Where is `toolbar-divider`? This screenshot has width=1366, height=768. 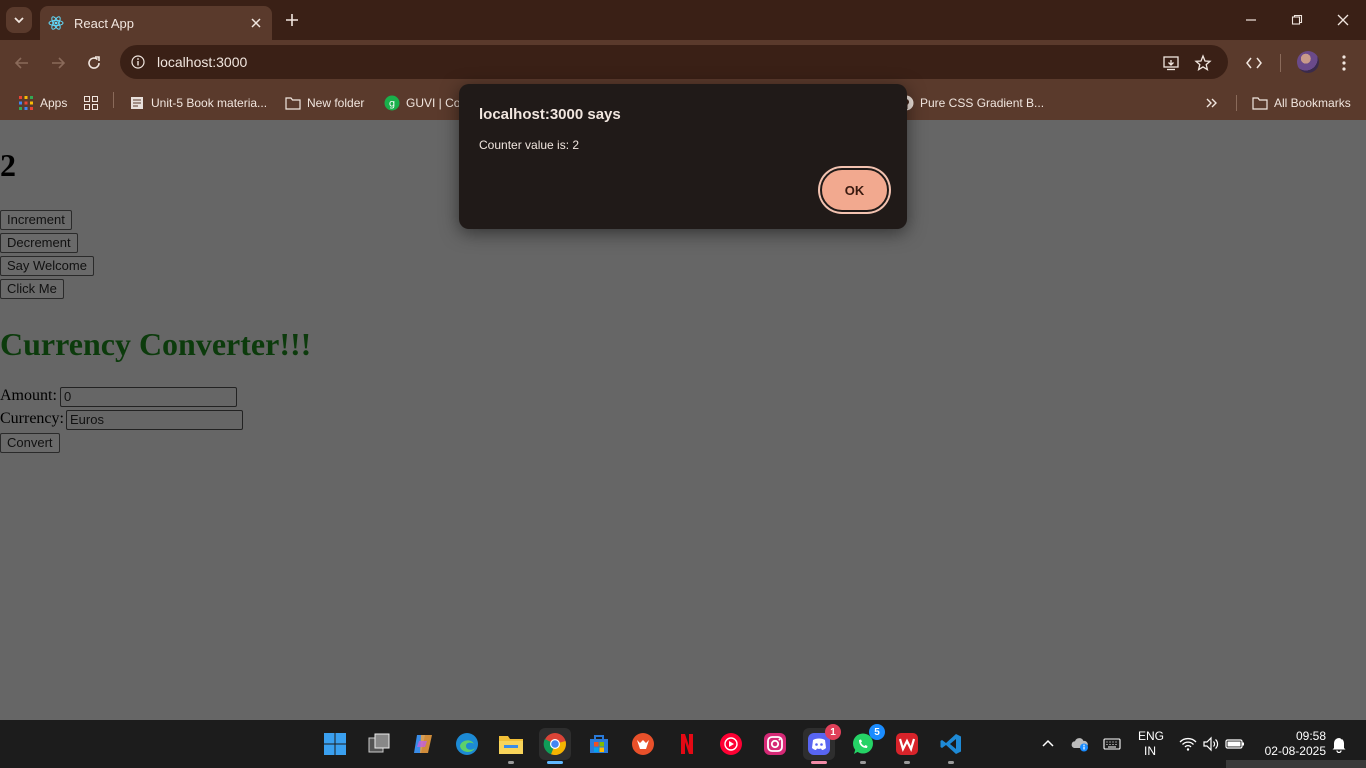
toolbar-divider is located at coordinates (1280, 63).